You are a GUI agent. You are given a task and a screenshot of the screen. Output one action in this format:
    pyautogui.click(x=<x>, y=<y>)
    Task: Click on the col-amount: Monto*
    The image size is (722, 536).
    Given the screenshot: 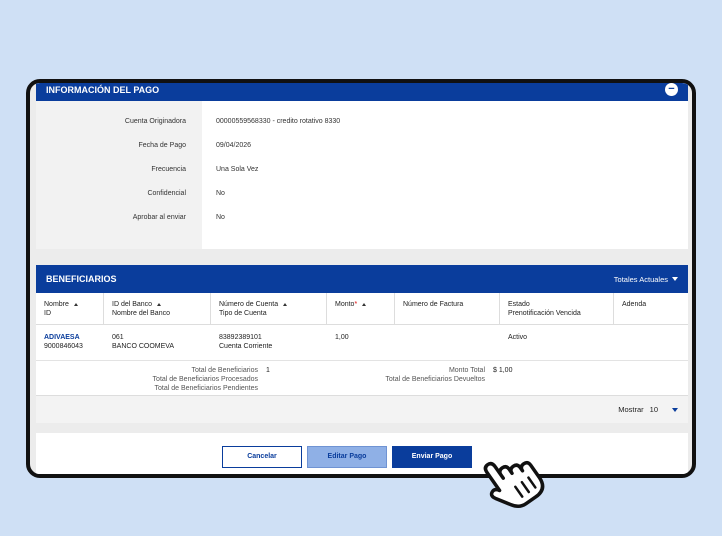 What is the action you would take?
    pyautogui.click(x=361, y=308)
    